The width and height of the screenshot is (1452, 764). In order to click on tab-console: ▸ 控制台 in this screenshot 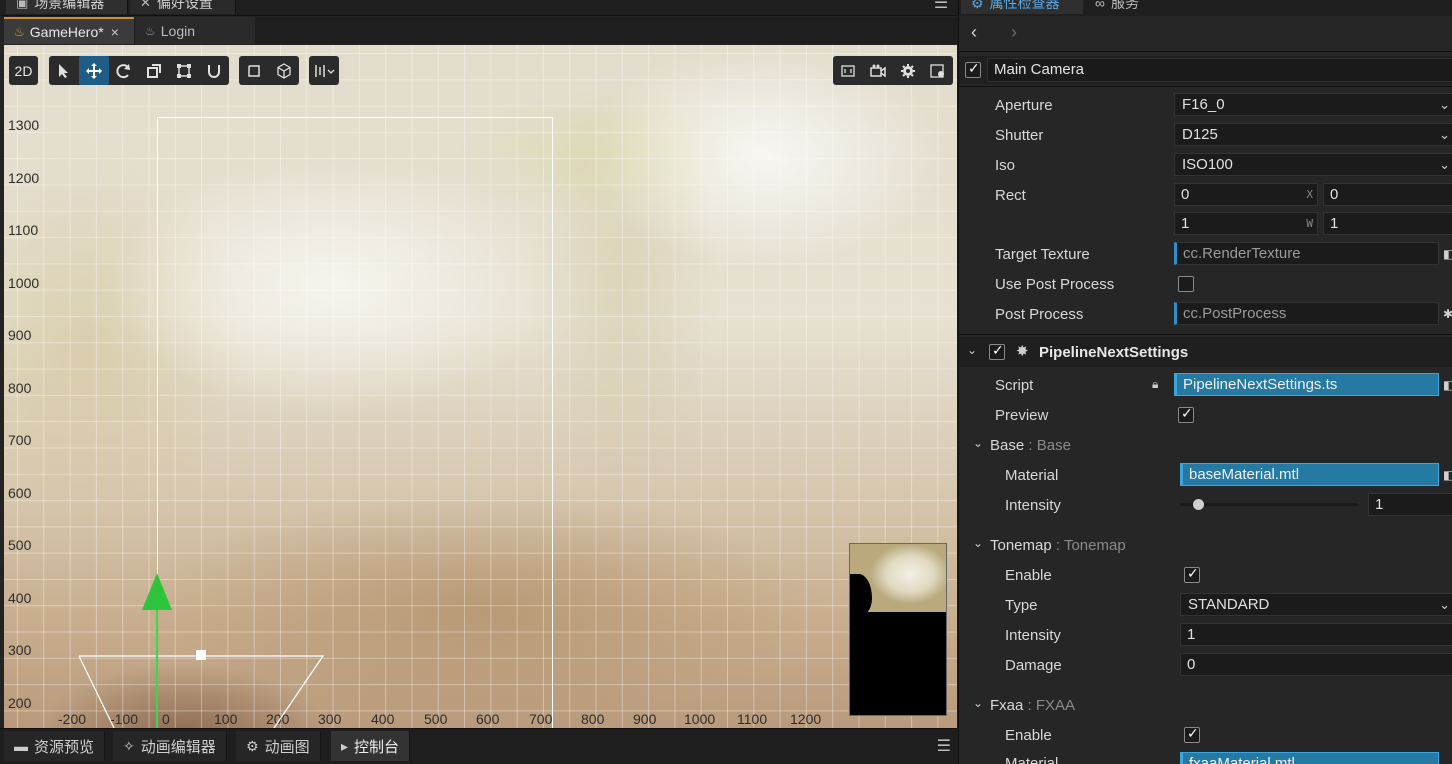, I will do `click(371, 746)`.